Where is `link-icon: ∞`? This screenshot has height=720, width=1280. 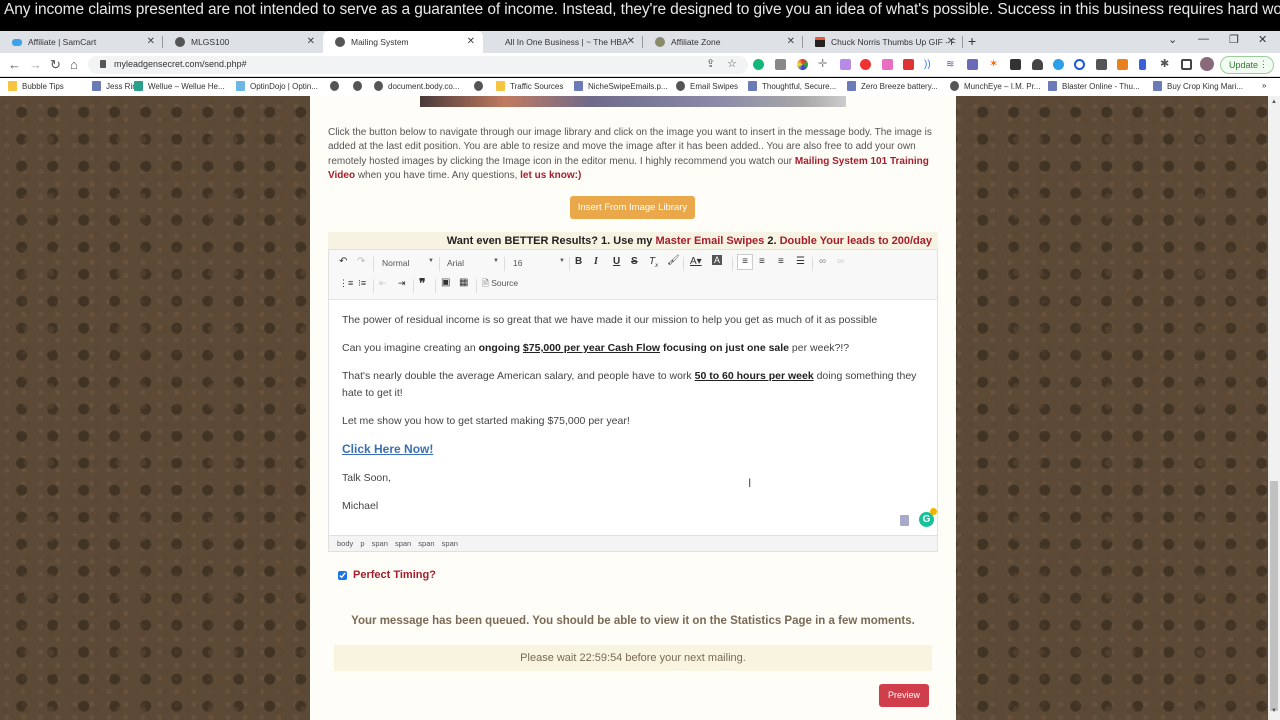
link-icon: ∞ is located at coordinates (822, 261).